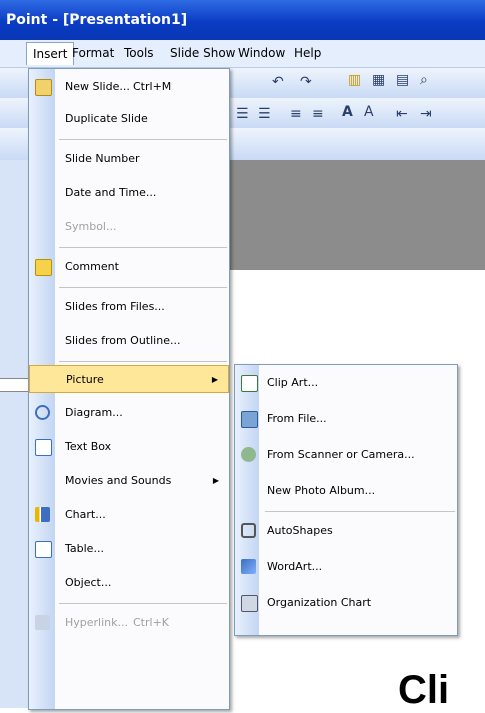  What do you see at coordinates (93, 53) in the screenshot?
I see `menu-format: Format` at bounding box center [93, 53].